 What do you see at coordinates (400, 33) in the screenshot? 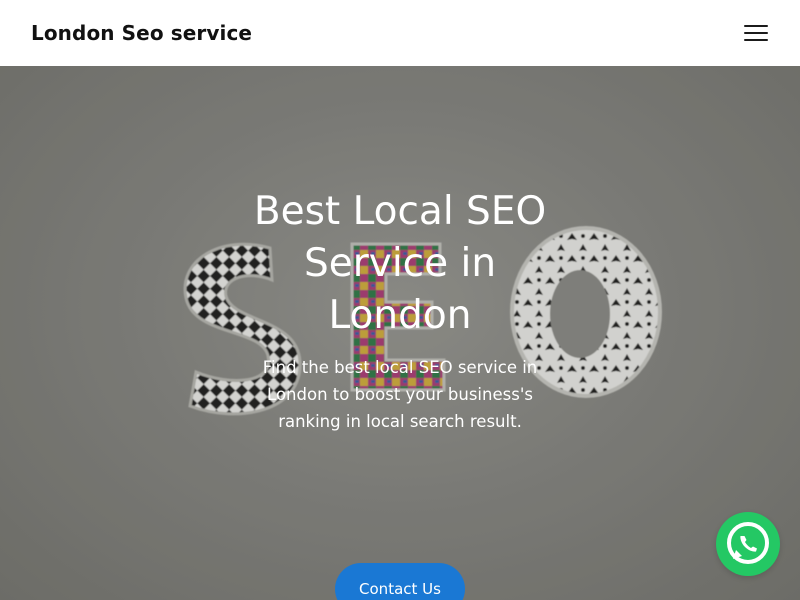
I see `navbar: London Seo service` at bounding box center [400, 33].